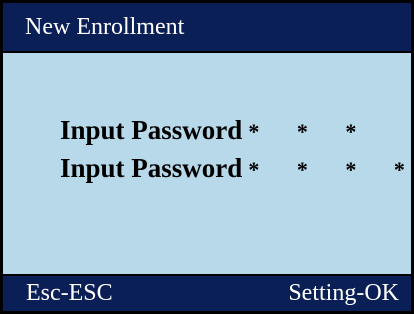  Describe the element at coordinates (310, 131) in the screenshot. I see `password-mask: * * *` at that location.